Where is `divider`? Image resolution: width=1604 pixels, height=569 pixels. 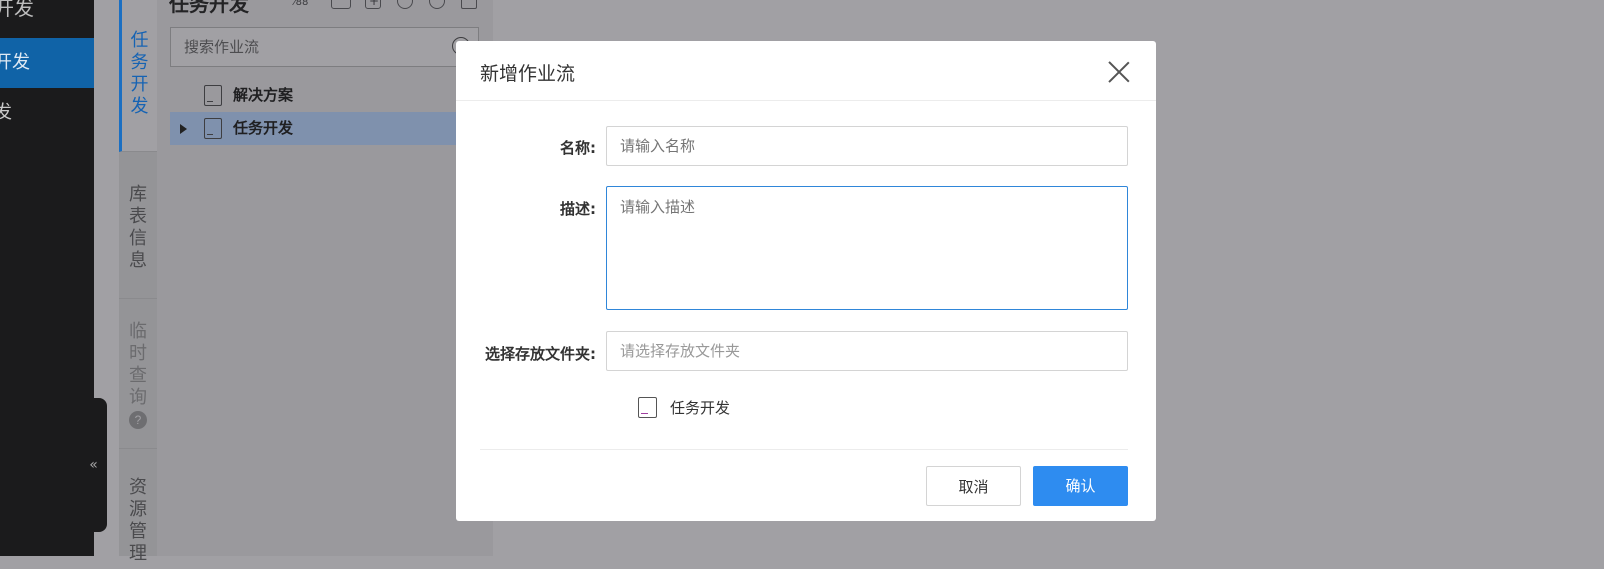 divider is located at coordinates (804, 449).